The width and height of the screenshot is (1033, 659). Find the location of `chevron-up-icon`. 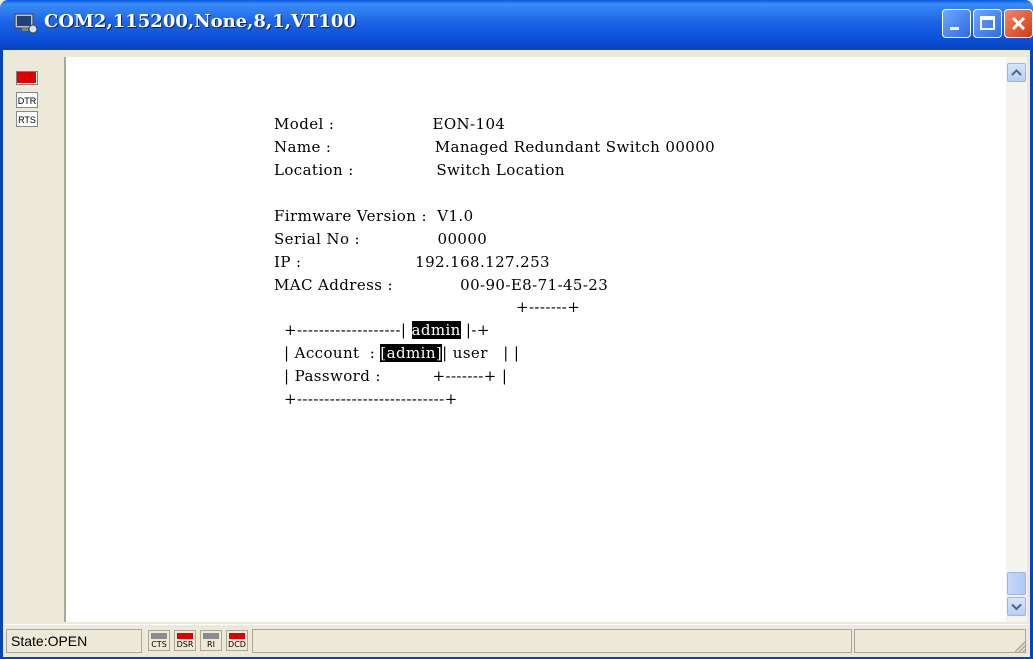

chevron-up-icon is located at coordinates (1016, 72).